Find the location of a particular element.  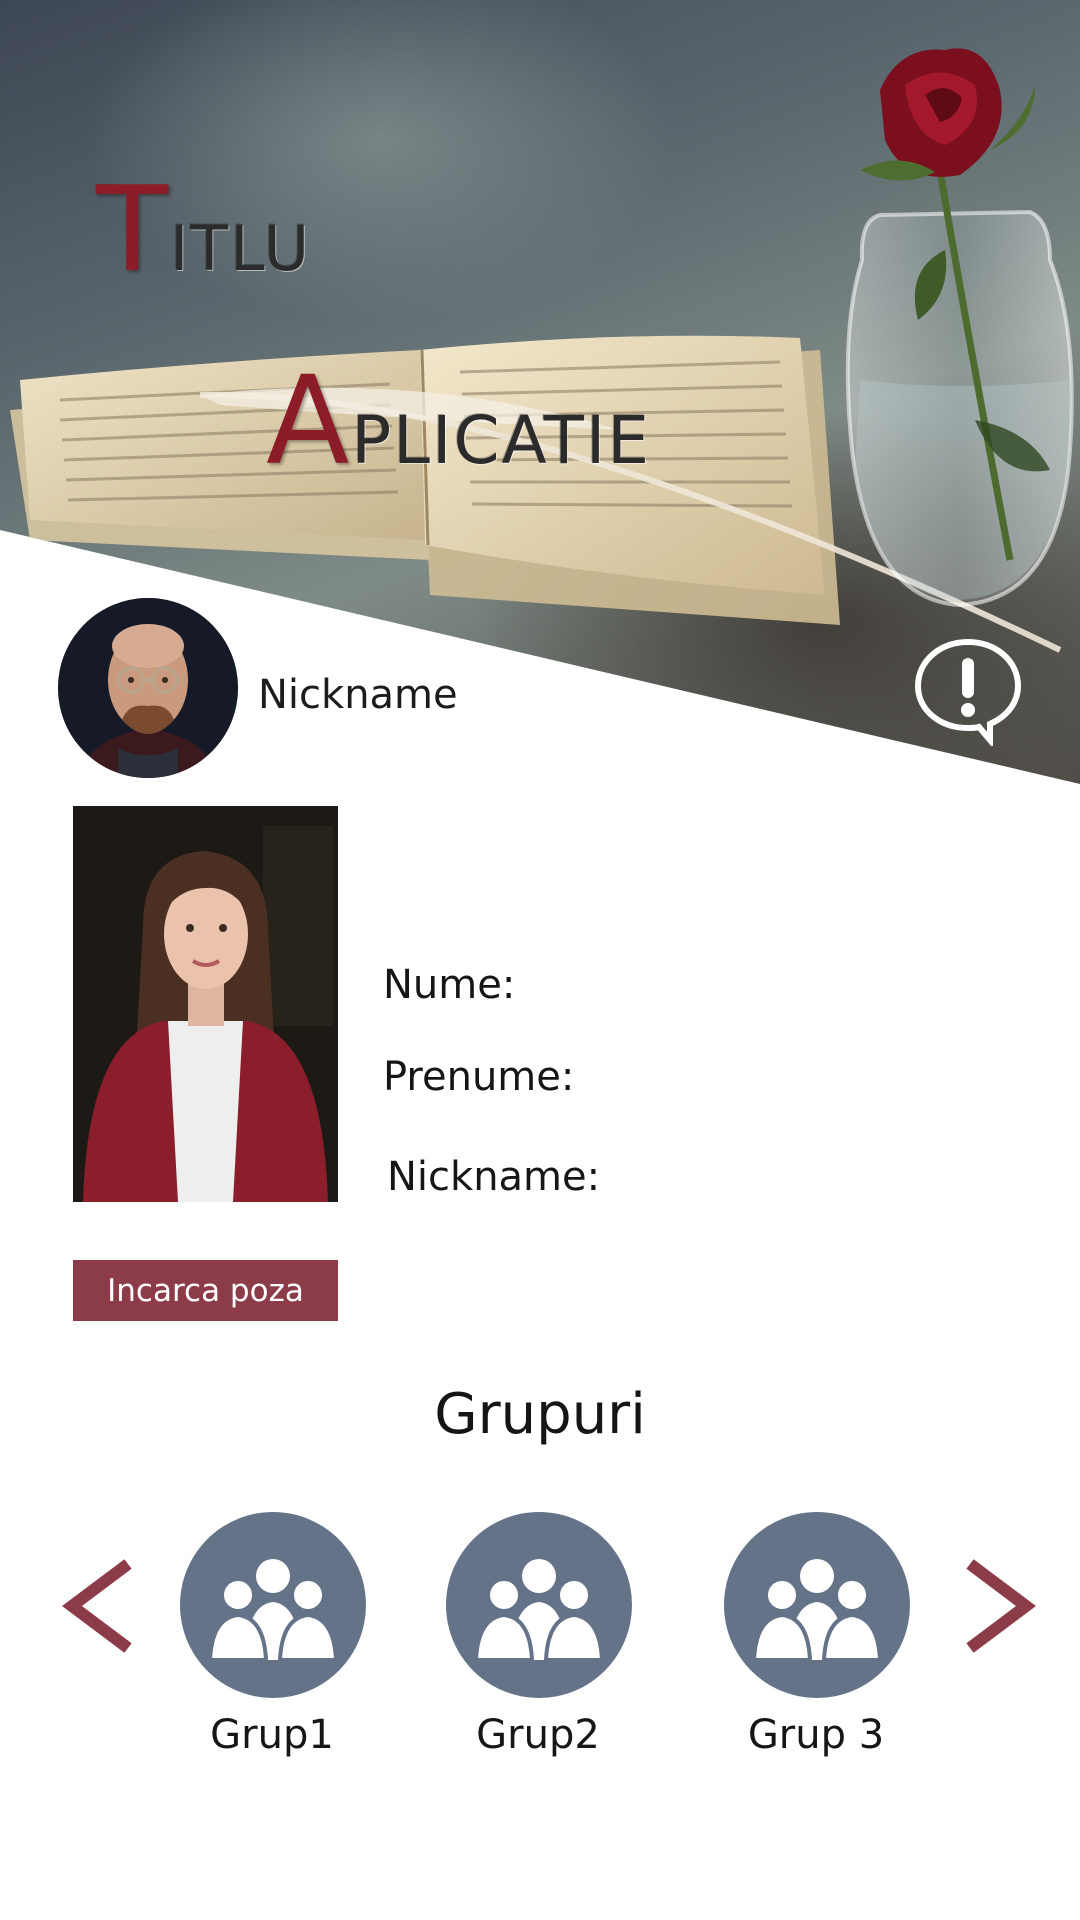

avatar-portrait-image is located at coordinates (148, 688).